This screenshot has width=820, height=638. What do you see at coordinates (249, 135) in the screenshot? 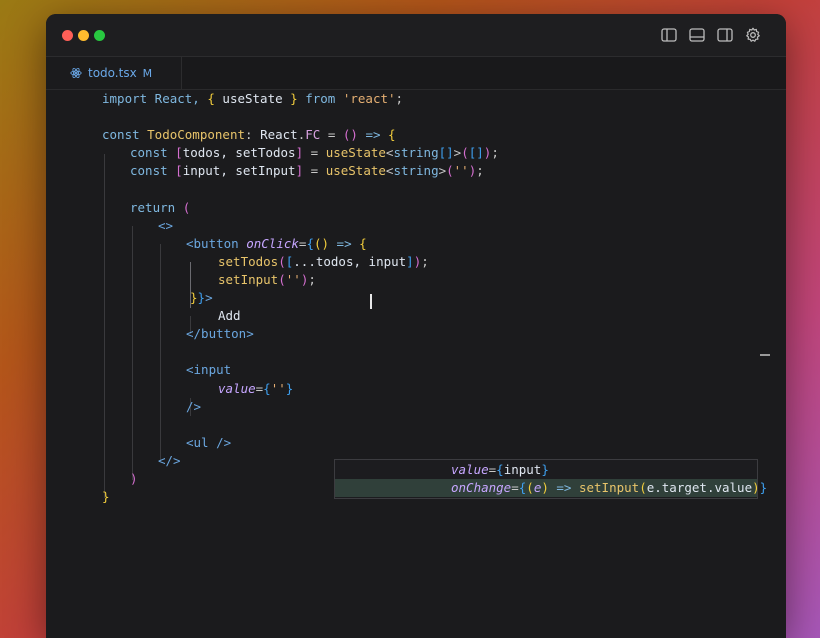
I see `code-line: const TodoComponent: React.FC = () => {` at bounding box center [249, 135].